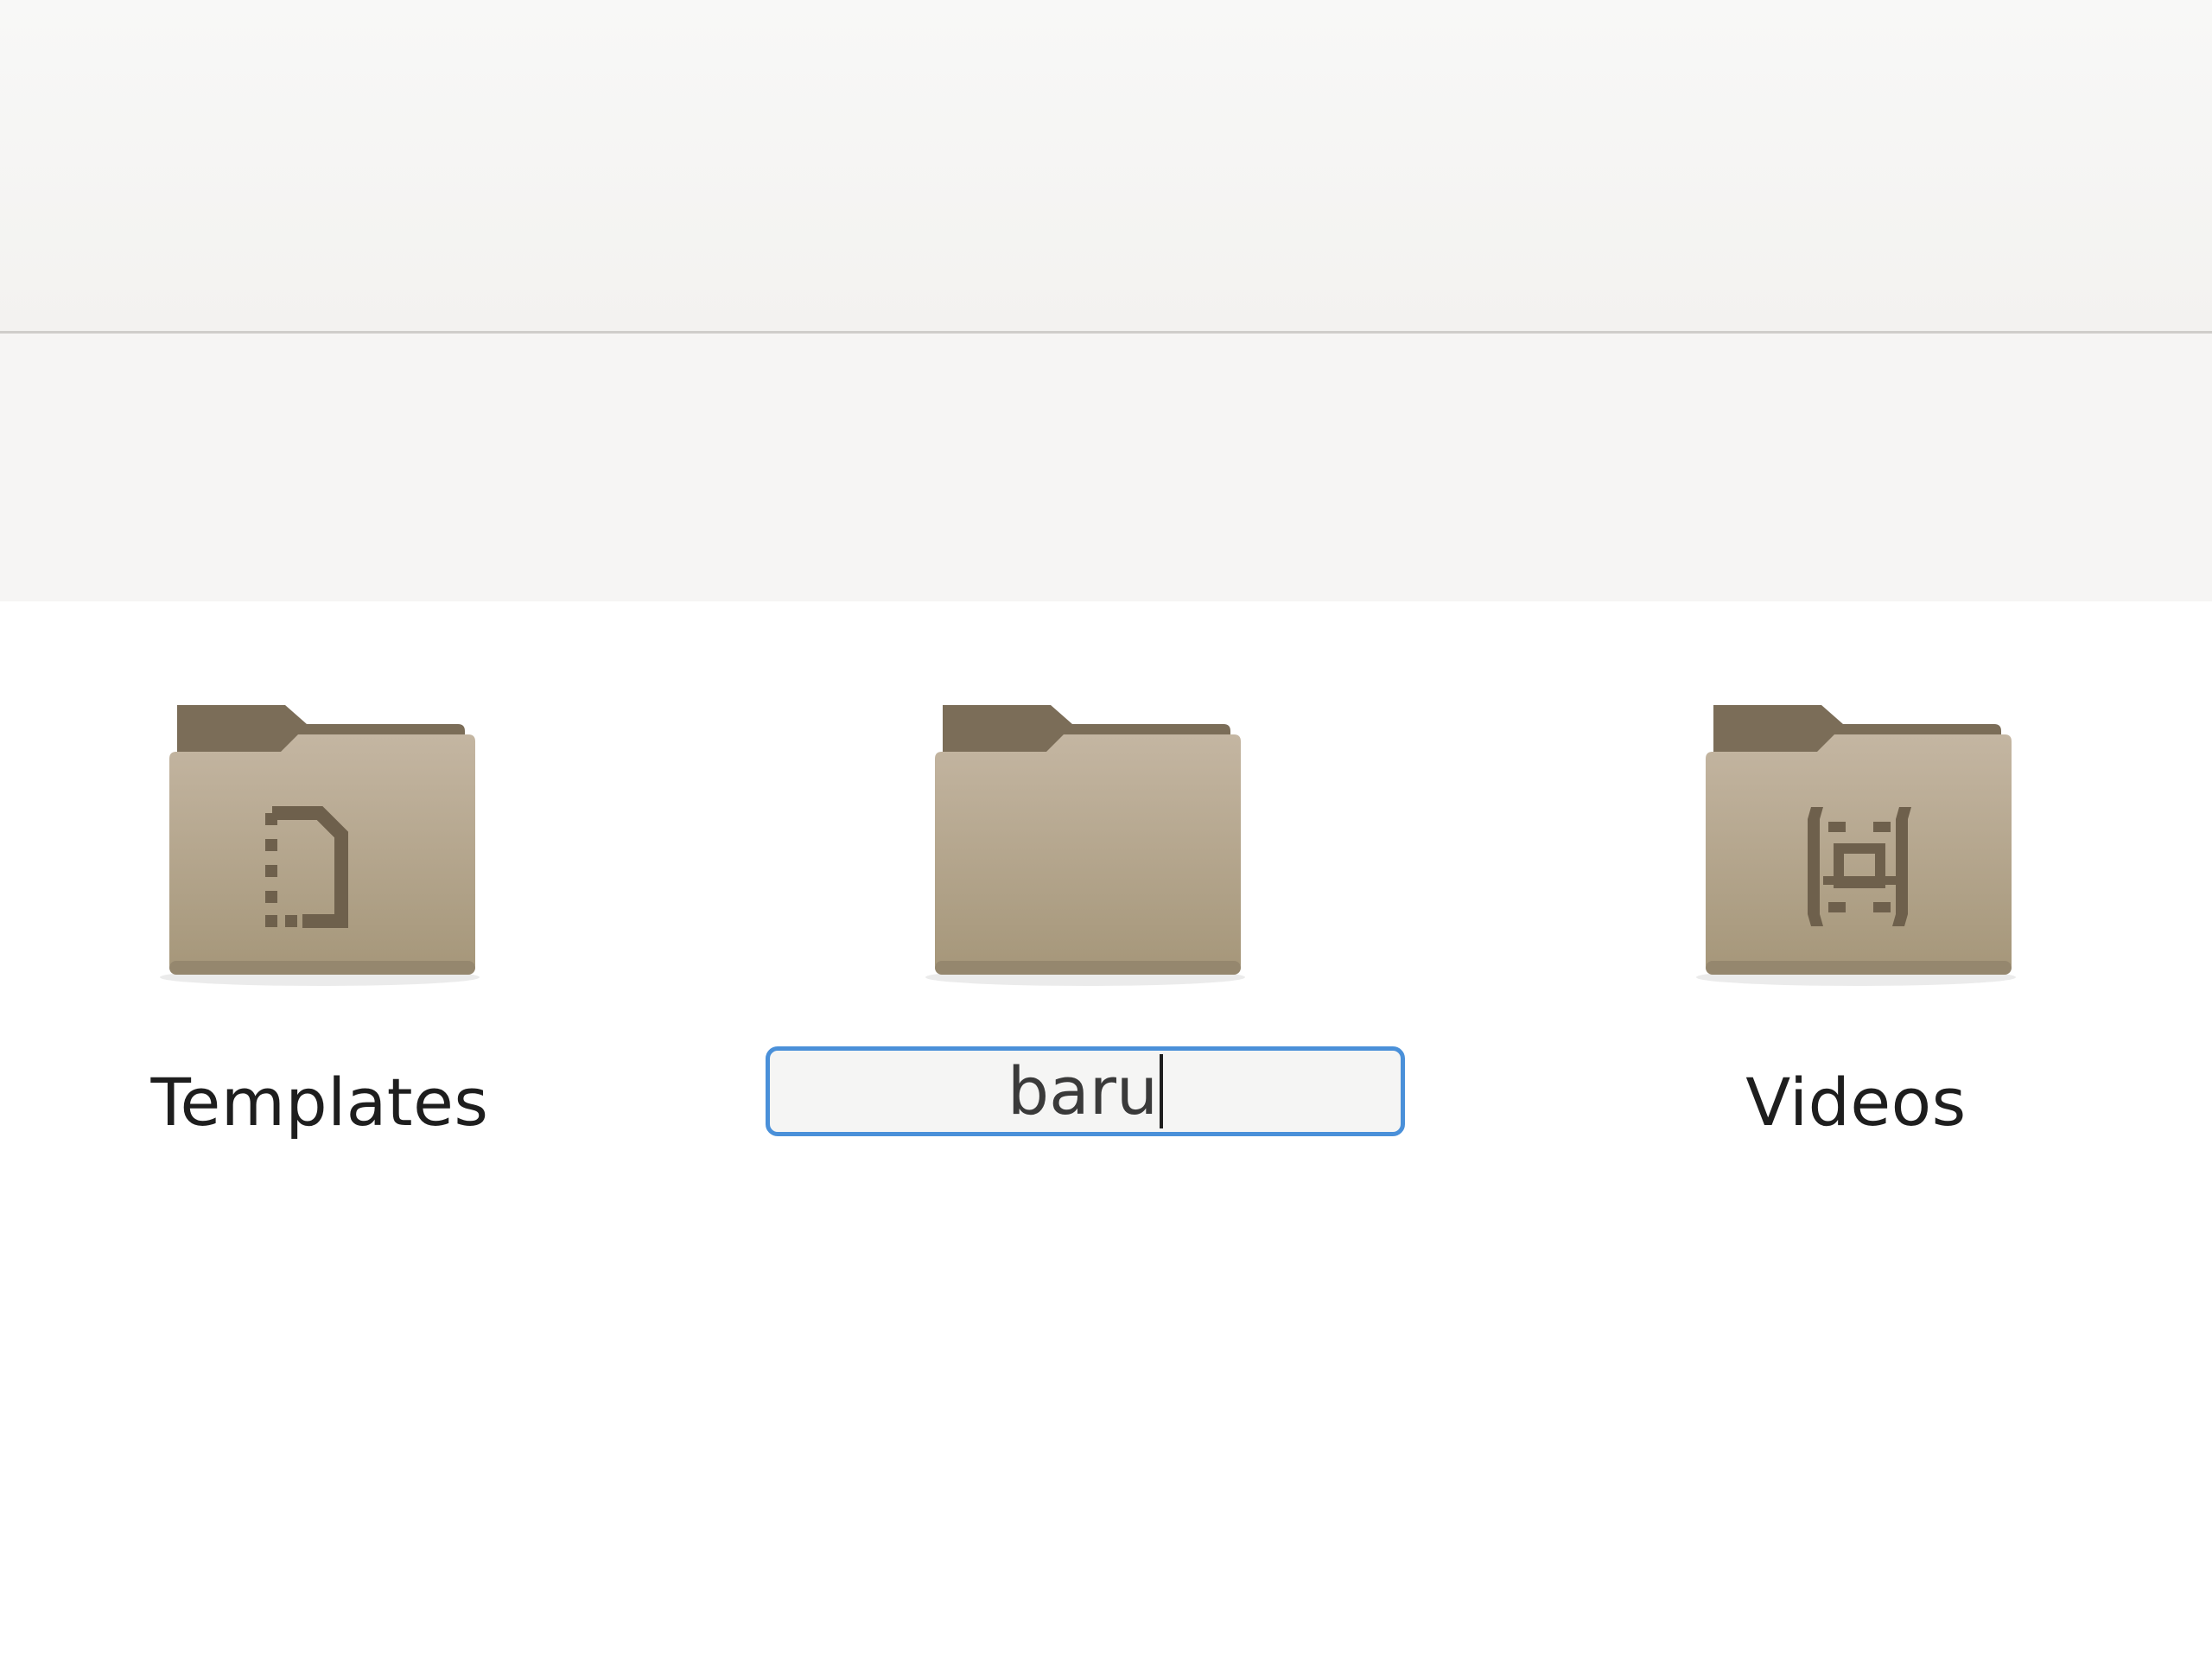  Describe the element at coordinates (1856, 845) in the screenshot. I see `videos-folder-icon` at that location.